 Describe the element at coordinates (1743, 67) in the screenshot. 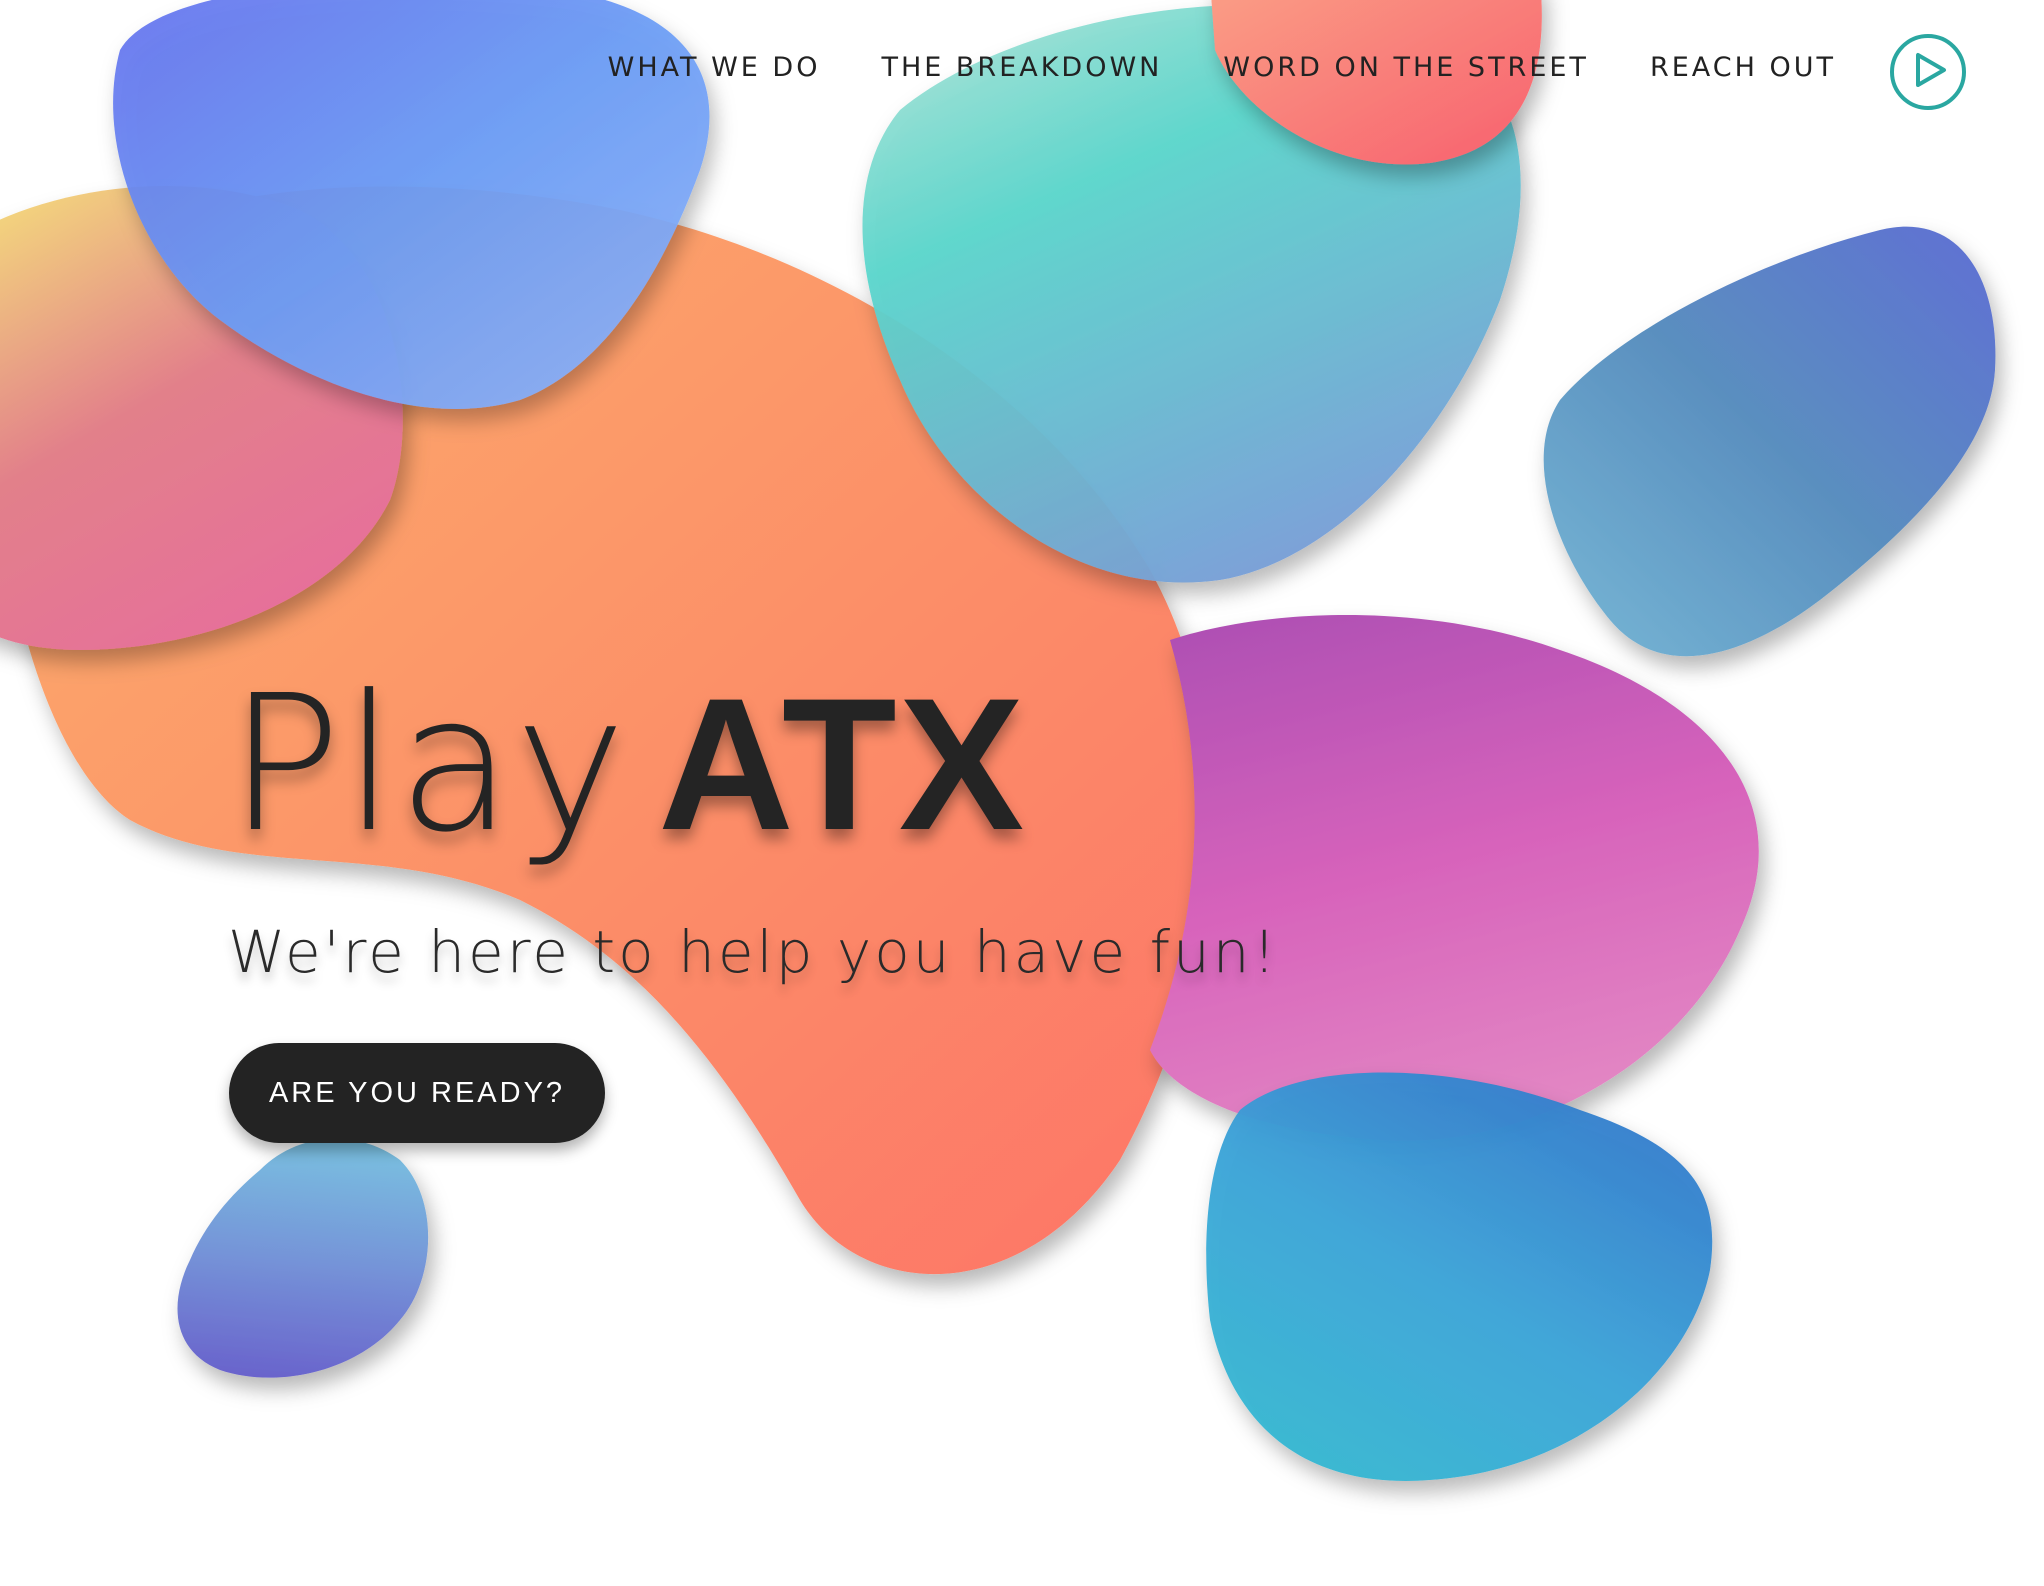

I see `nav-reach-out: REACH OUT` at that location.